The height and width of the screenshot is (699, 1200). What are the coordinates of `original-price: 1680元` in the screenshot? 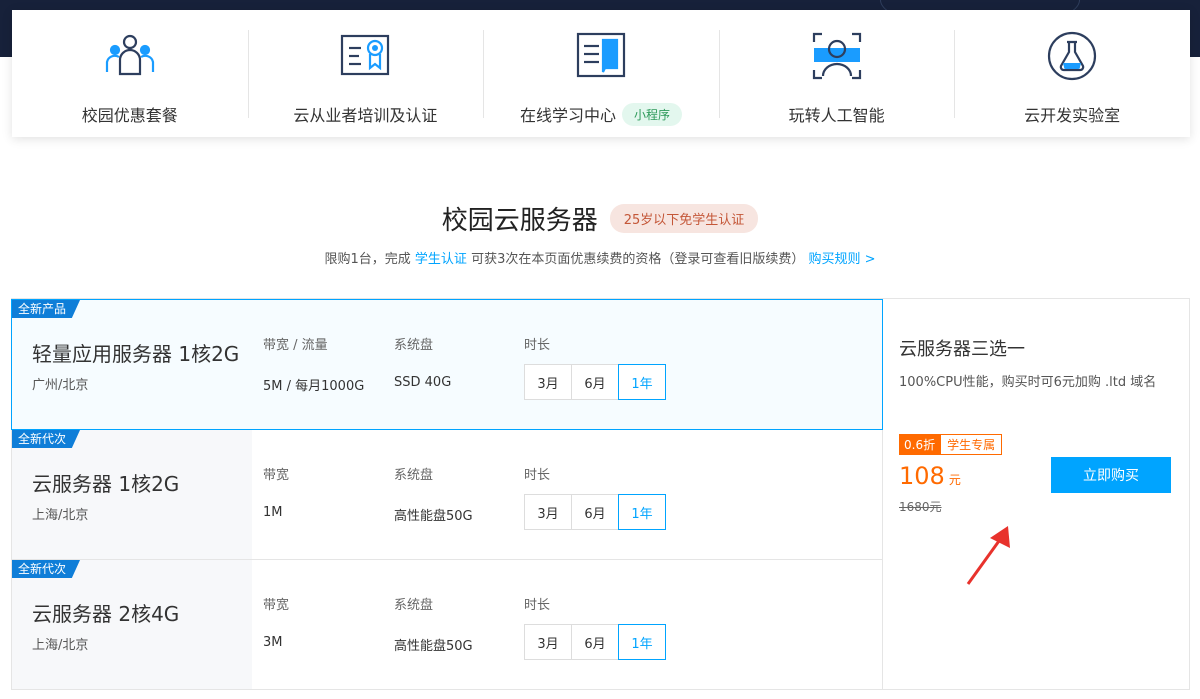 It's located at (920, 507).